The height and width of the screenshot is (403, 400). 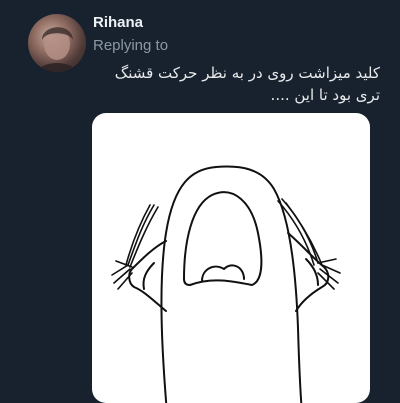 I want to click on author-name: Rihana, so click(x=118, y=23).